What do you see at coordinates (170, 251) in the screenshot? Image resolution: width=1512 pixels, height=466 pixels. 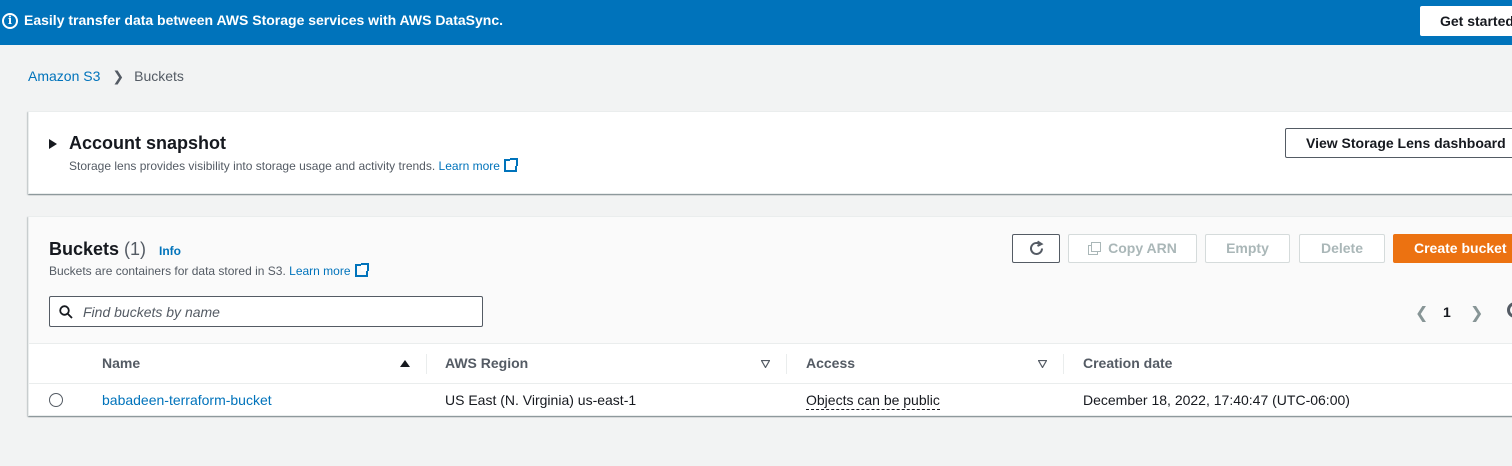 I see `info-link: Info` at bounding box center [170, 251].